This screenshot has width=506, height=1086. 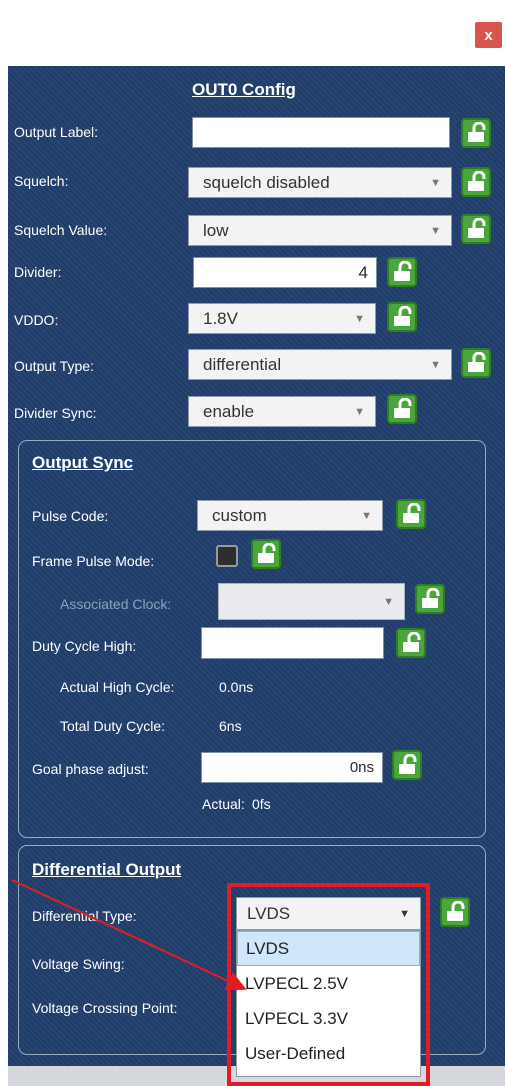 I want to click on annotation-arrow, so click(x=129, y=935).